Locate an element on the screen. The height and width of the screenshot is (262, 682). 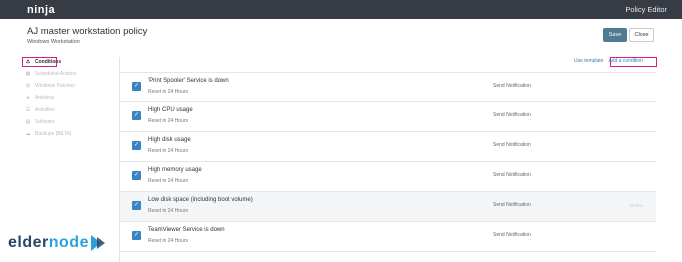
shield-icon: ● is located at coordinates (28, 98).